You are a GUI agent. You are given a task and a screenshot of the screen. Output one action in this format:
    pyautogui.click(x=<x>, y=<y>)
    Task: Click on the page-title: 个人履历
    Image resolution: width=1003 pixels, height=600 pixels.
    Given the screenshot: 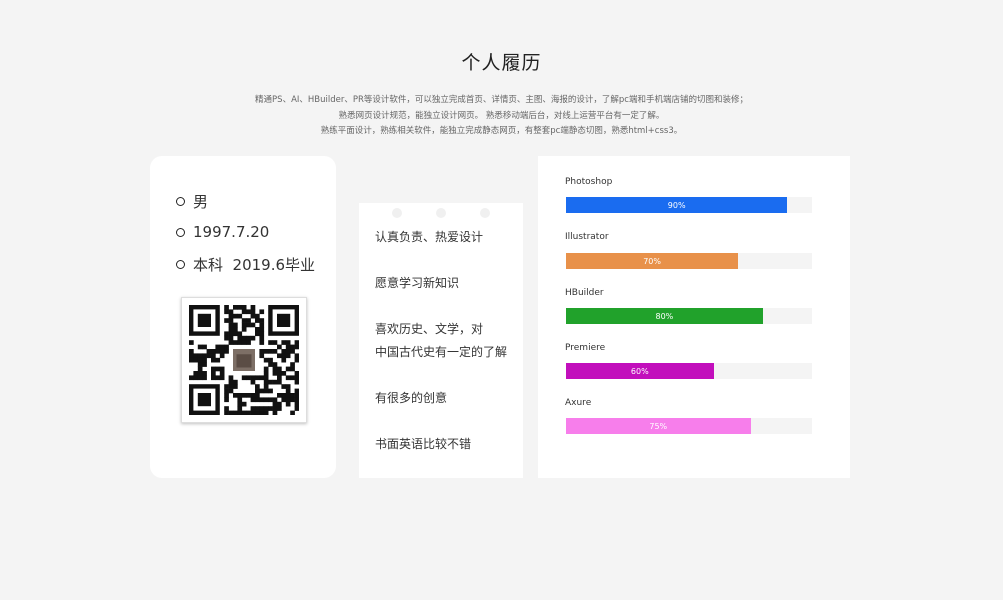 What is the action you would take?
    pyautogui.click(x=501, y=63)
    